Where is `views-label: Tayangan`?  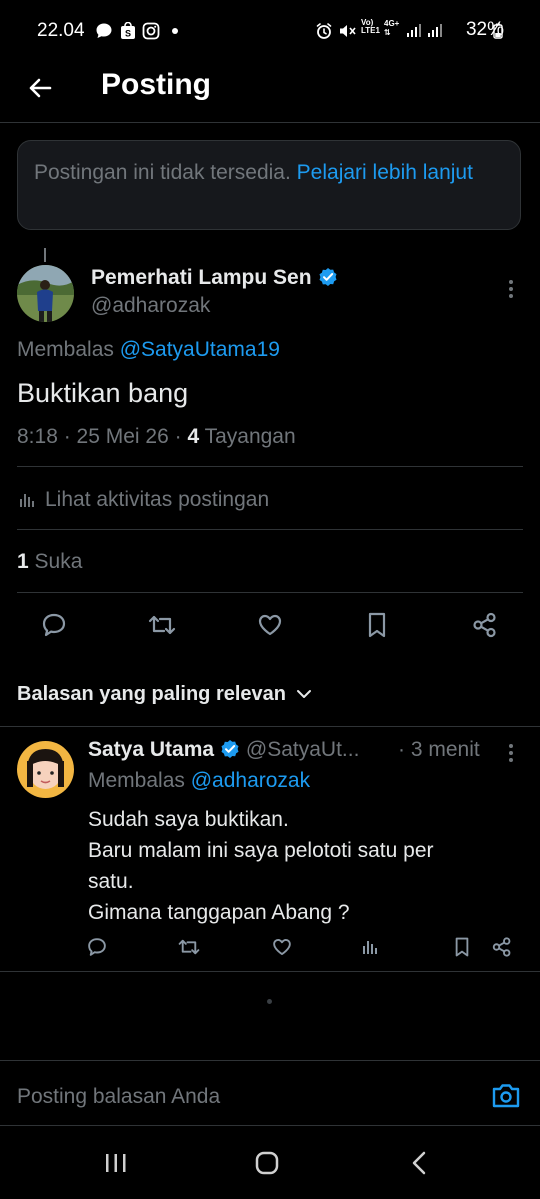
views-label: Tayangan is located at coordinates (250, 436).